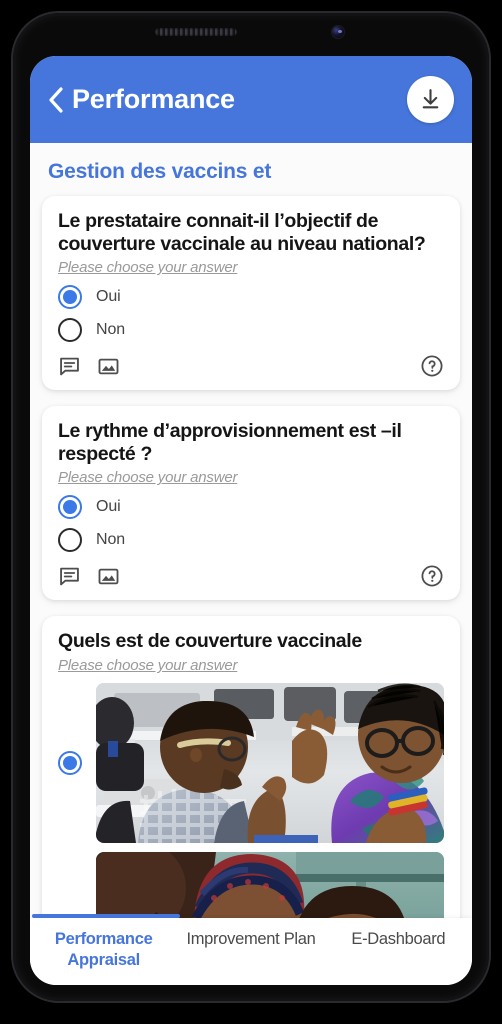  I want to click on tab-improvement-plan: Improvement Plan, so click(250, 951).